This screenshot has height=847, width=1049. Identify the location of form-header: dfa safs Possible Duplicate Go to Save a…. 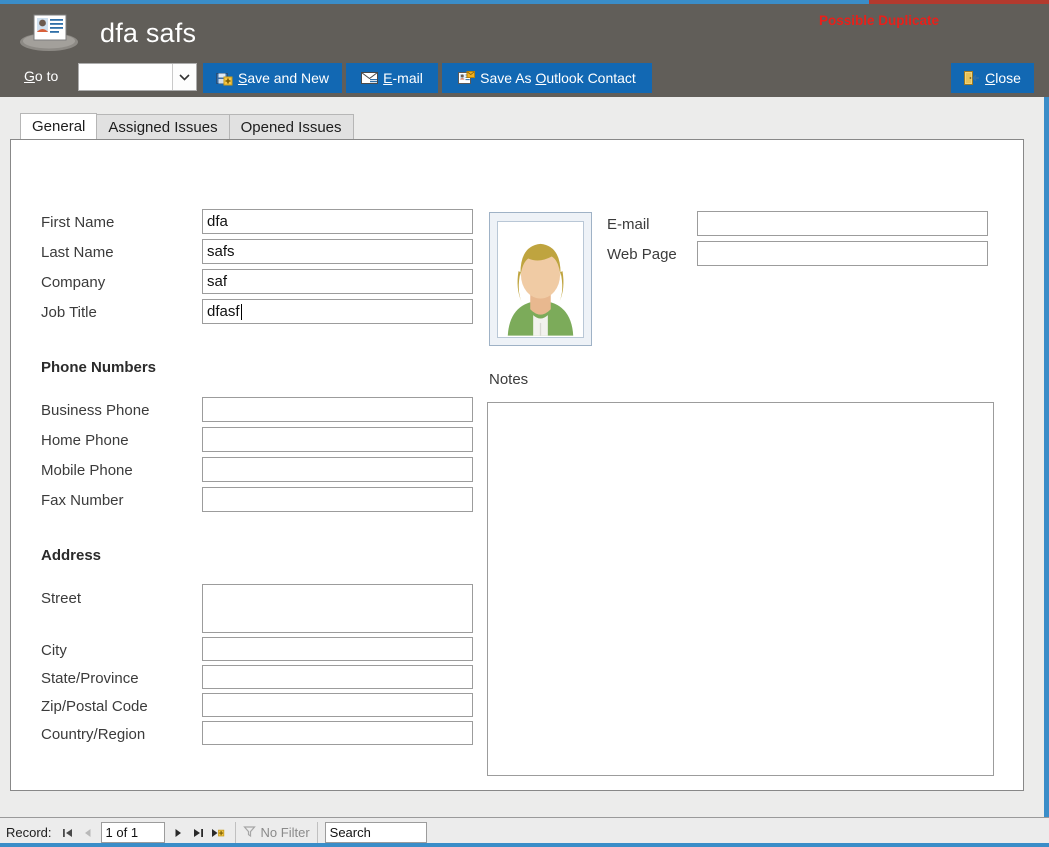
(524, 50).